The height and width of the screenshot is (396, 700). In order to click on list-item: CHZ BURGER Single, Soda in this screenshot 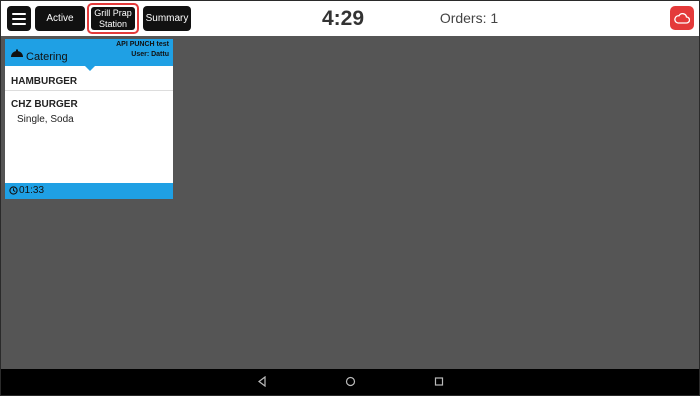, I will do `click(89, 112)`.